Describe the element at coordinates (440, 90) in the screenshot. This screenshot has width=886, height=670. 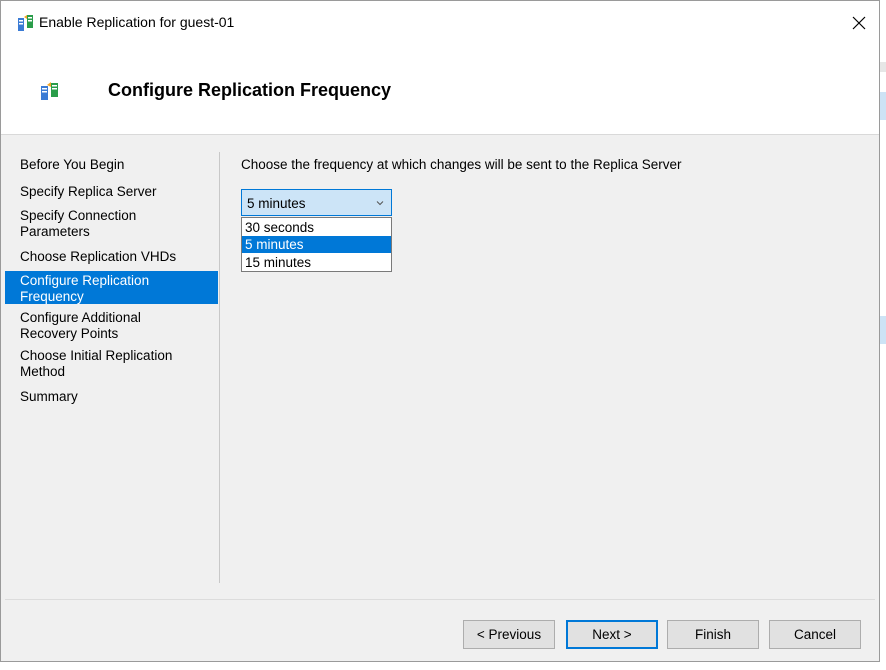
I see `wizard-header: Configure Replication Frequency` at that location.